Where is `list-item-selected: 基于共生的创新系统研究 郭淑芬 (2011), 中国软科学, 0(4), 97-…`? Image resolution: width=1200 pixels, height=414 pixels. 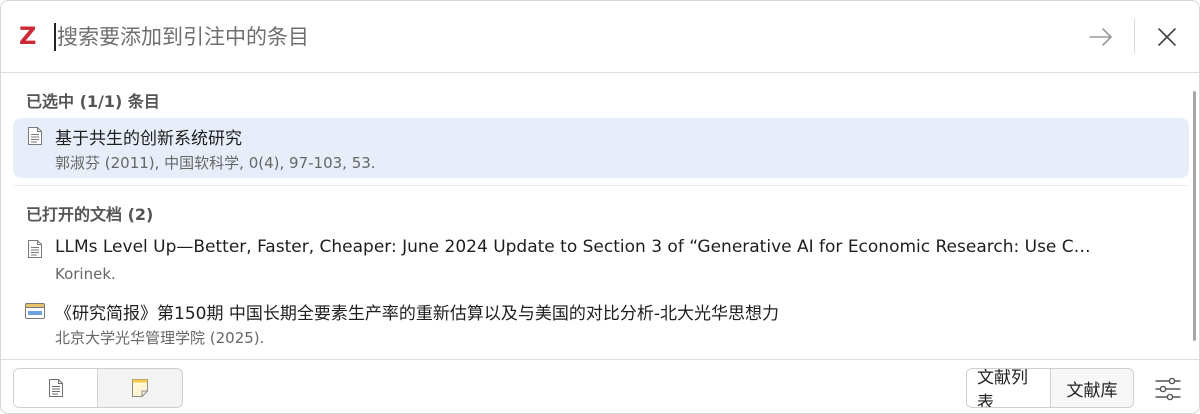 list-item-selected: 基于共生的创新系统研究 郭淑芬 (2011), 中国软科学, 0(4), 97-… is located at coordinates (601, 148).